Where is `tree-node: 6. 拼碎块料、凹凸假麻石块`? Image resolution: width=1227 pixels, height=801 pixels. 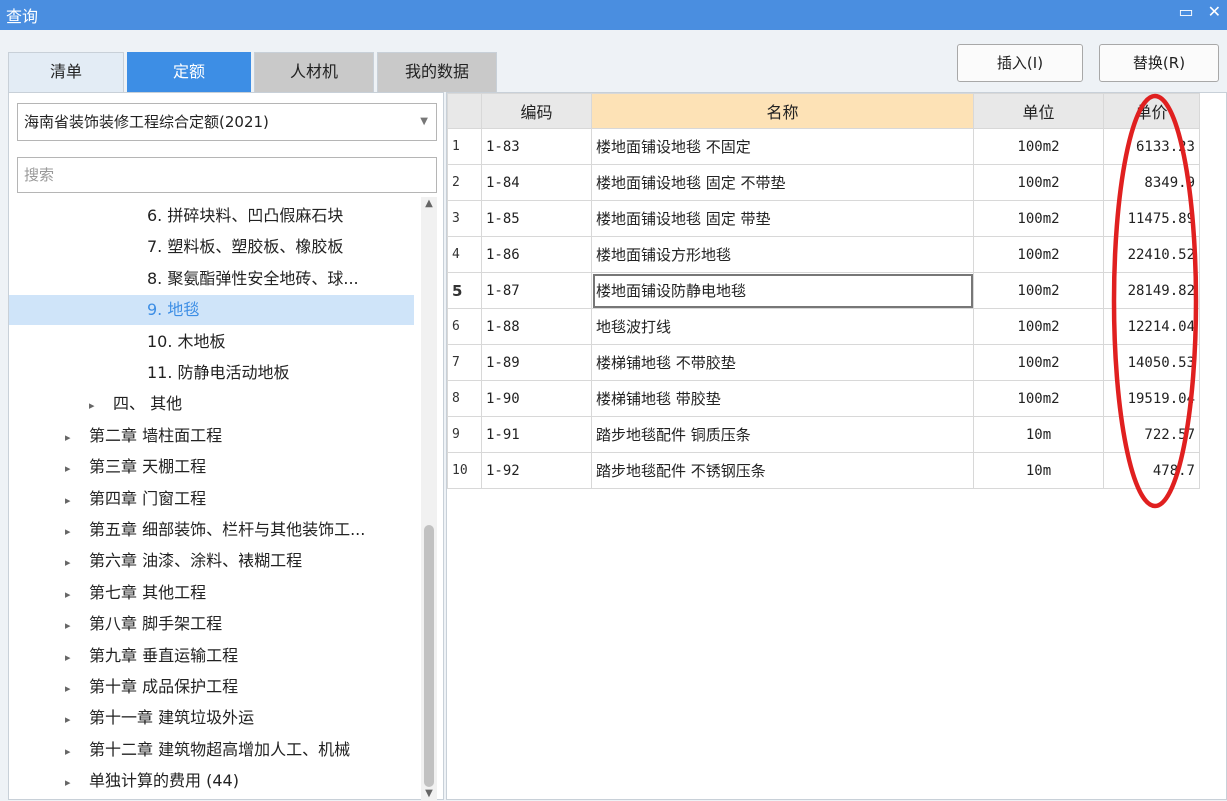 tree-node: 6. 拼碎块料、凹凸假麻石块 is located at coordinates (211, 216).